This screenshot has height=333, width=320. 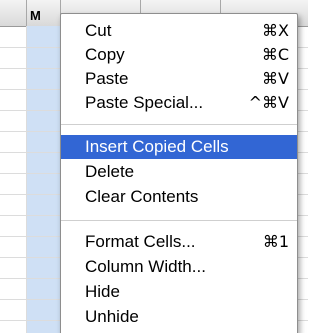 What do you see at coordinates (107, 78) in the screenshot?
I see `menu-item-label: Paste` at bounding box center [107, 78].